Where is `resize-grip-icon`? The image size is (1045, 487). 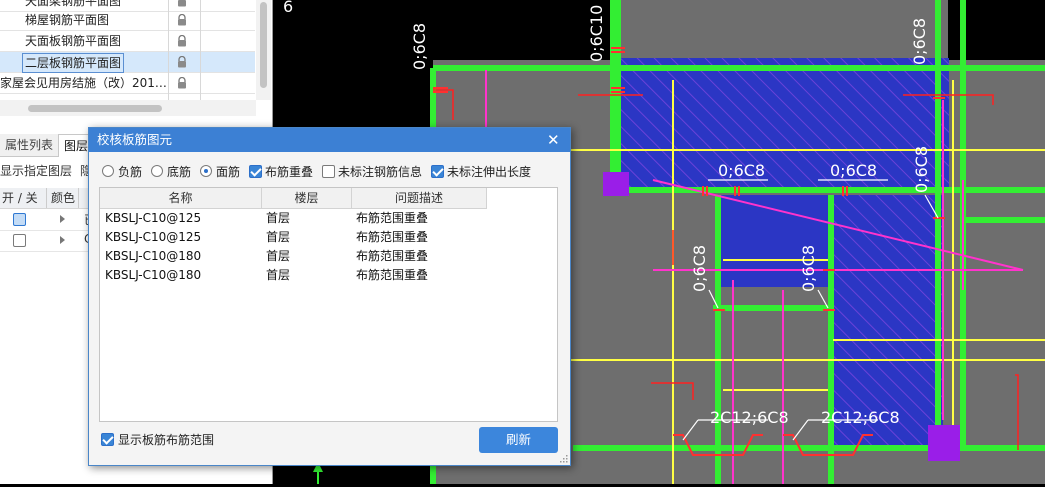 resize-grip-icon is located at coordinates (563, 458).